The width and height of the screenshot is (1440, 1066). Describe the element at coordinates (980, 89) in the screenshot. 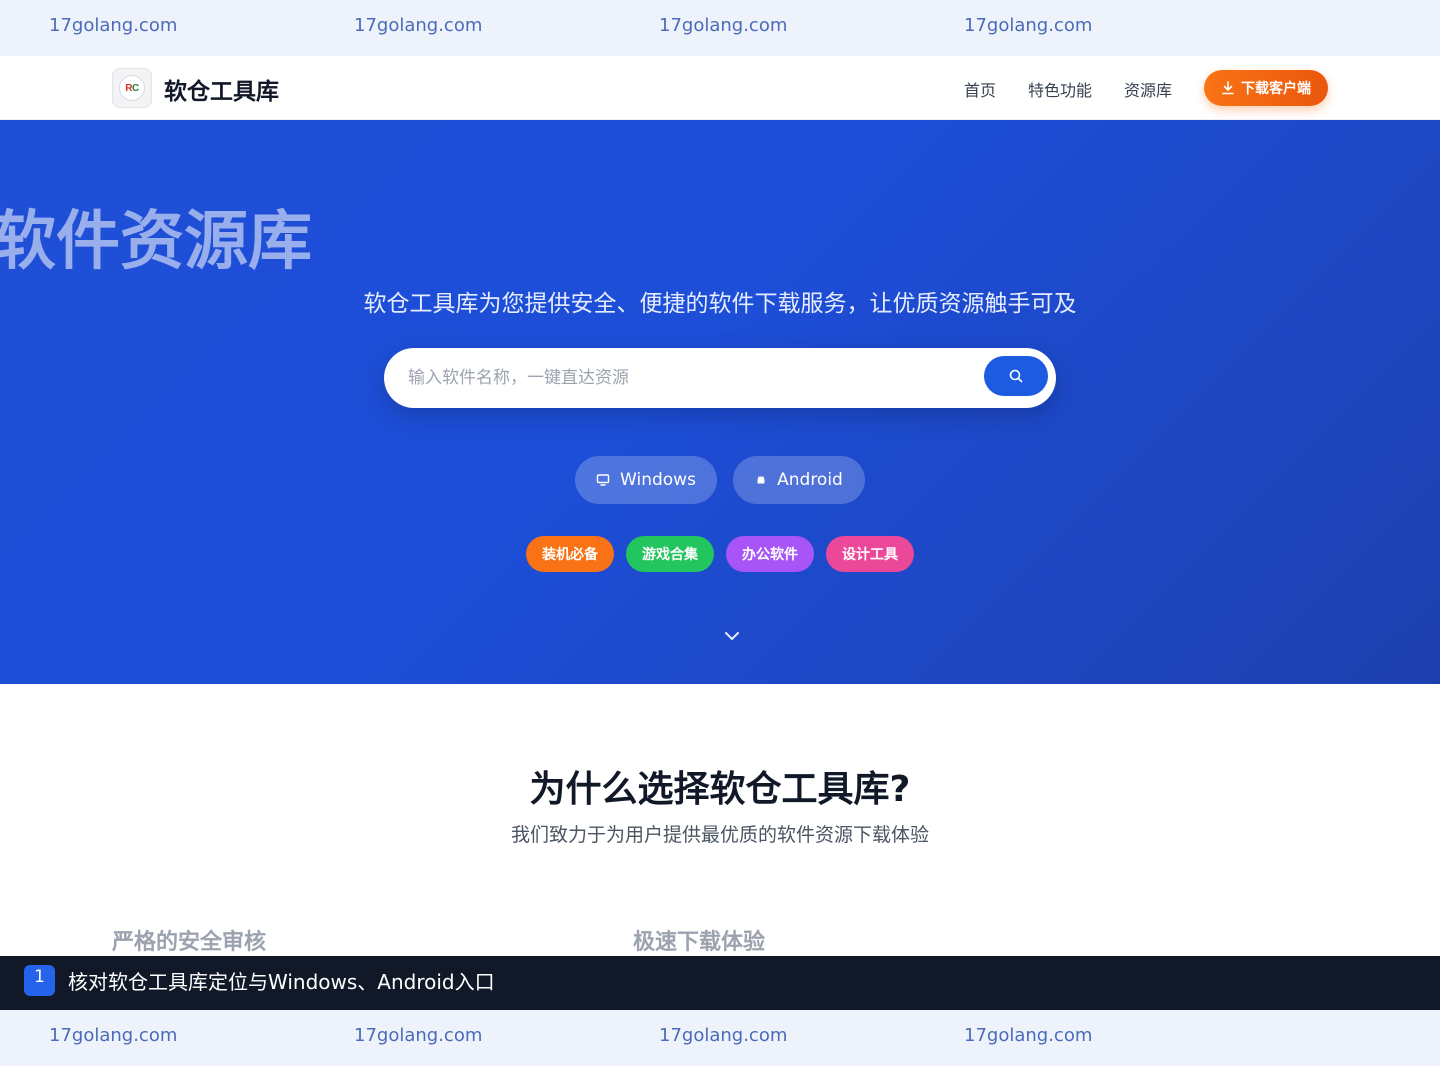

I see `nav-item-home: 首页` at that location.